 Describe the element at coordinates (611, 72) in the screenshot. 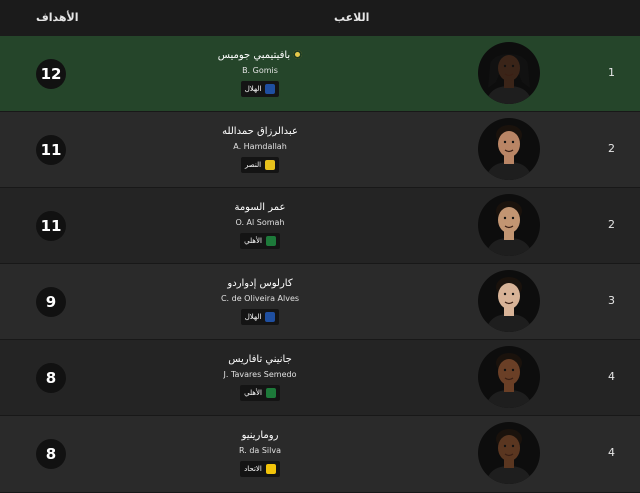

I see `rank-number: 1` at that location.